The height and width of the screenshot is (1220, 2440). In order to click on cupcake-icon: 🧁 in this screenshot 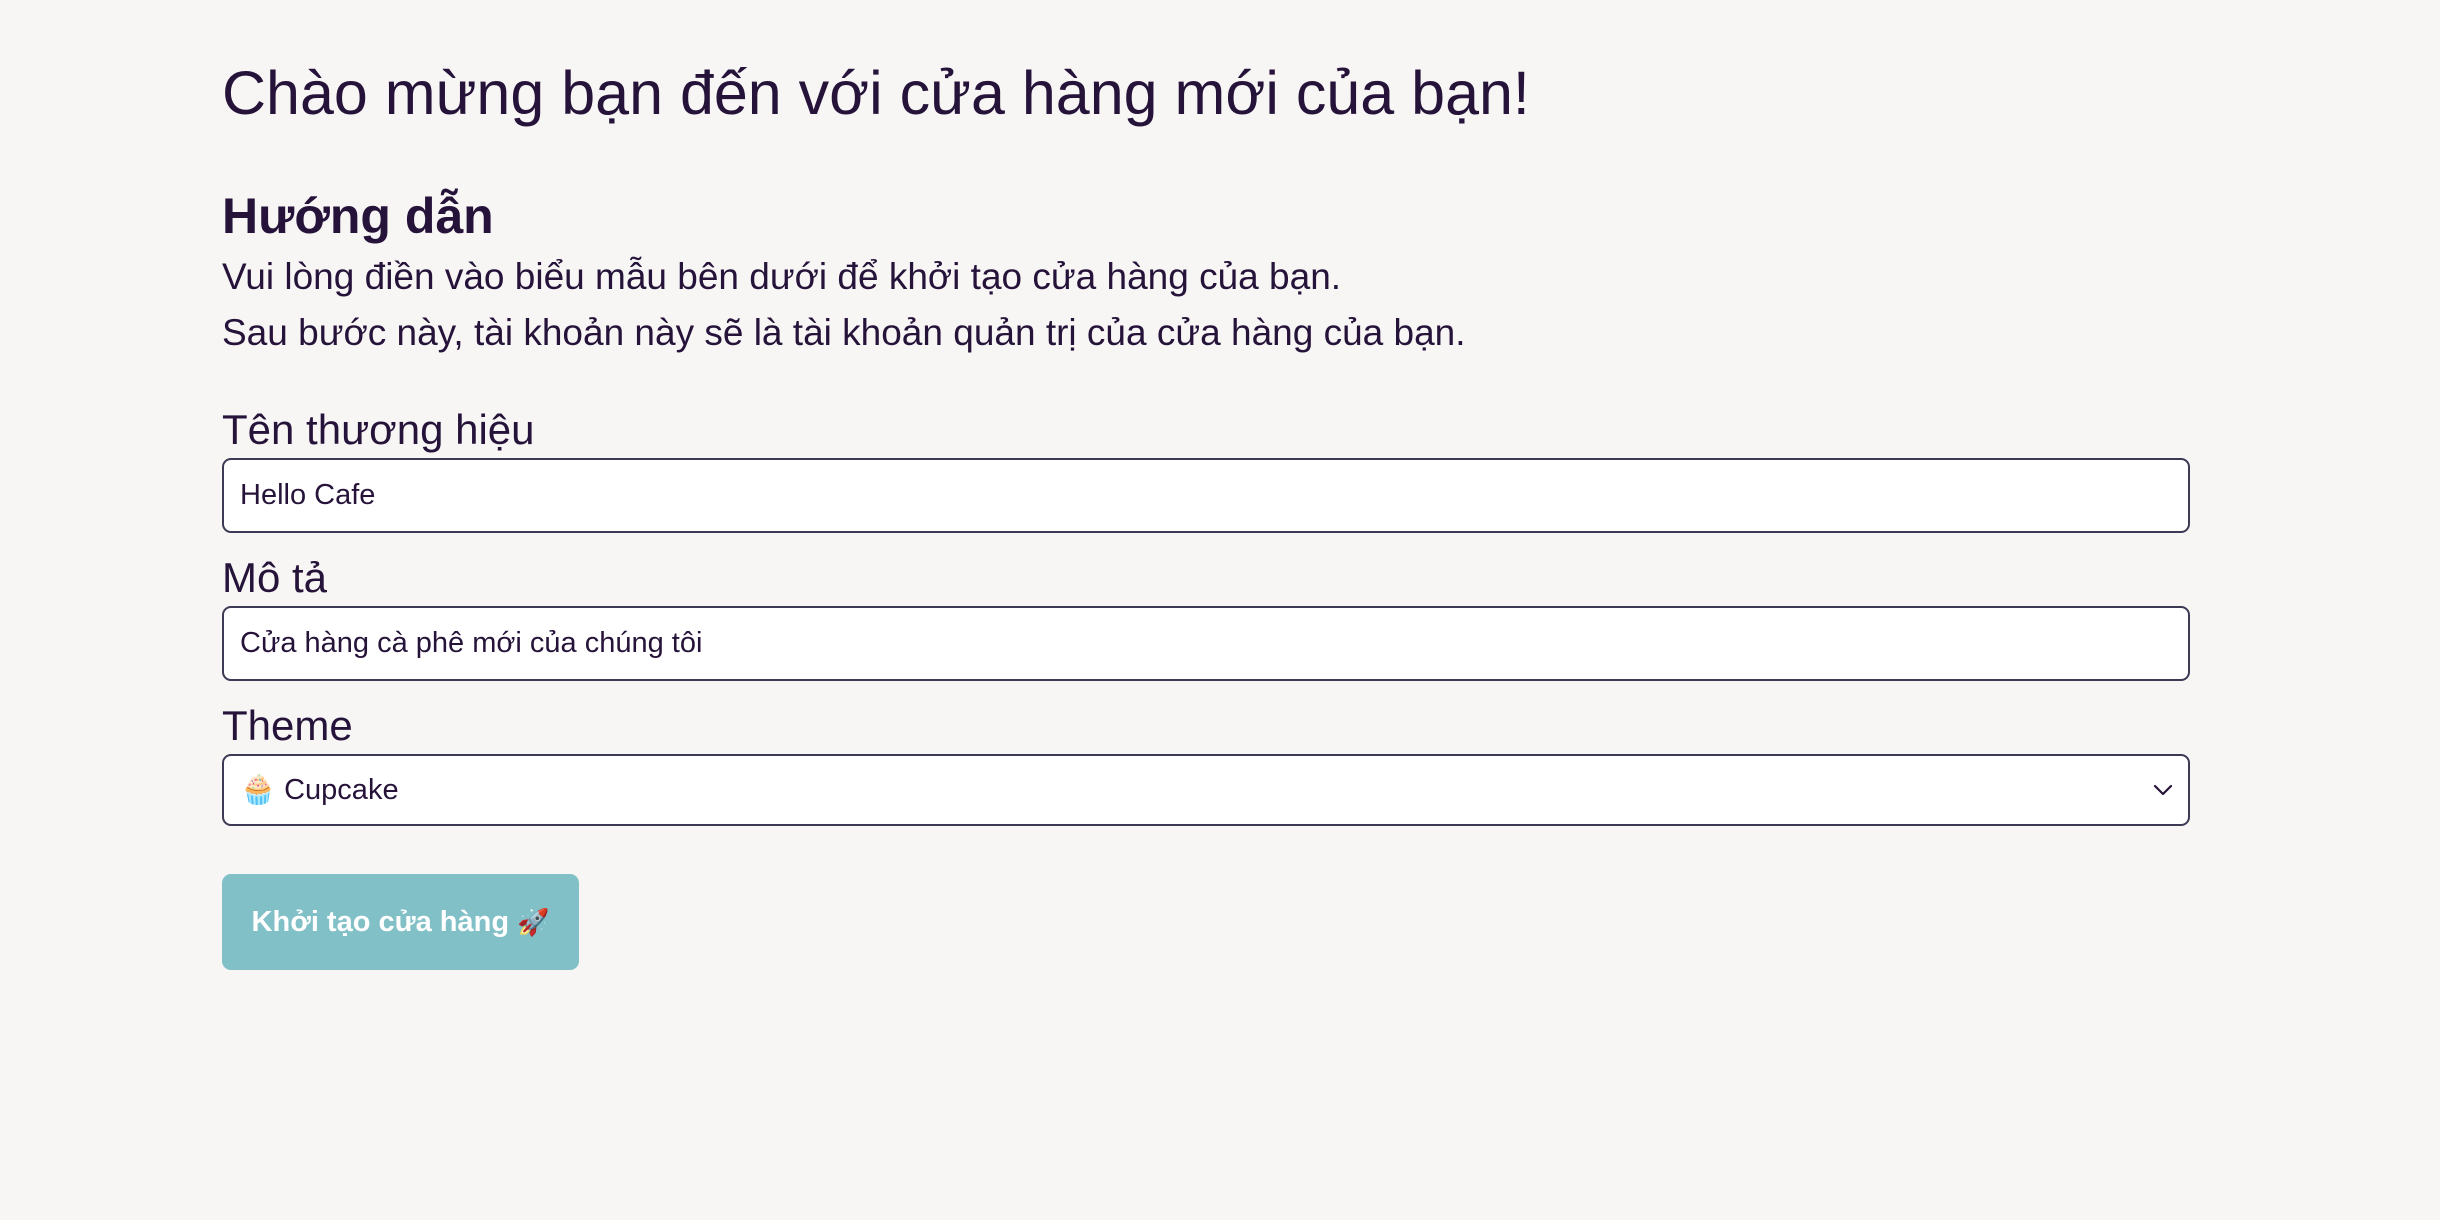, I will do `click(258, 790)`.